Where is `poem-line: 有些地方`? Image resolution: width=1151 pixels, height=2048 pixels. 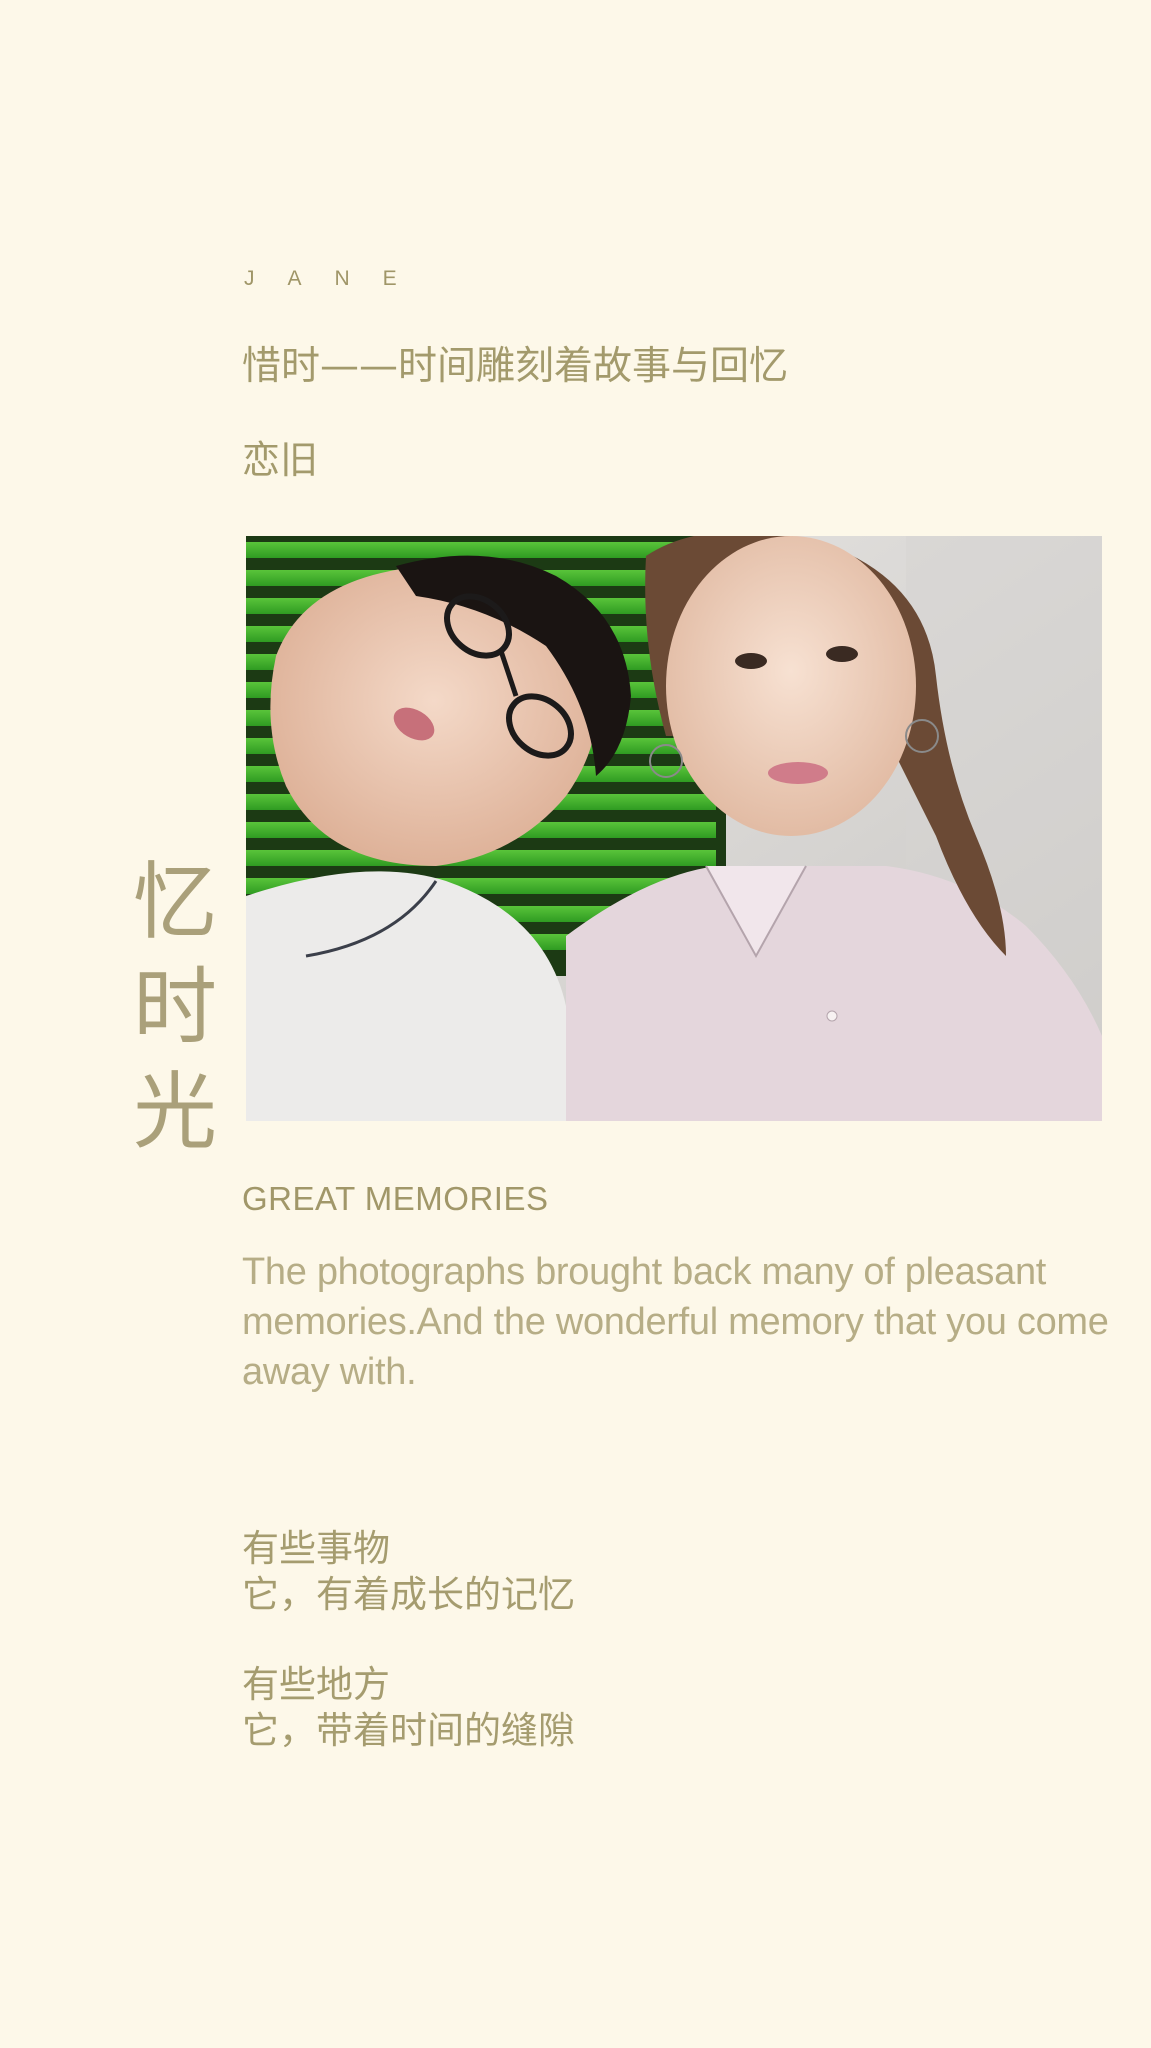
poem-line: 有些地方 is located at coordinates (316, 1684).